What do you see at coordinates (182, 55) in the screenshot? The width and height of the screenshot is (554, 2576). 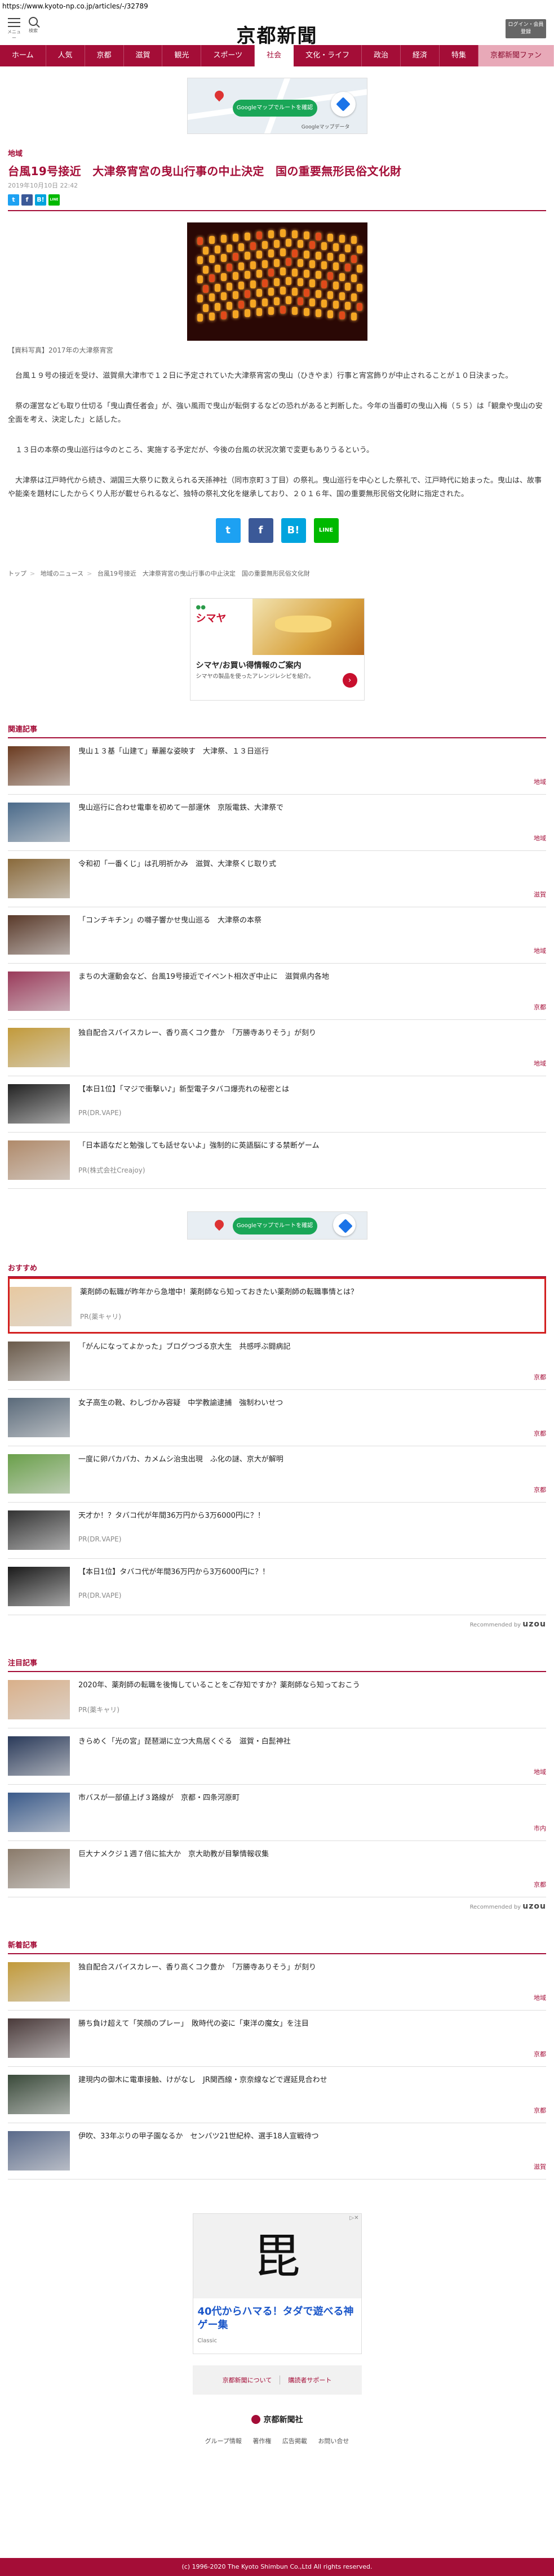 I see `nav-tourism: 観光` at bounding box center [182, 55].